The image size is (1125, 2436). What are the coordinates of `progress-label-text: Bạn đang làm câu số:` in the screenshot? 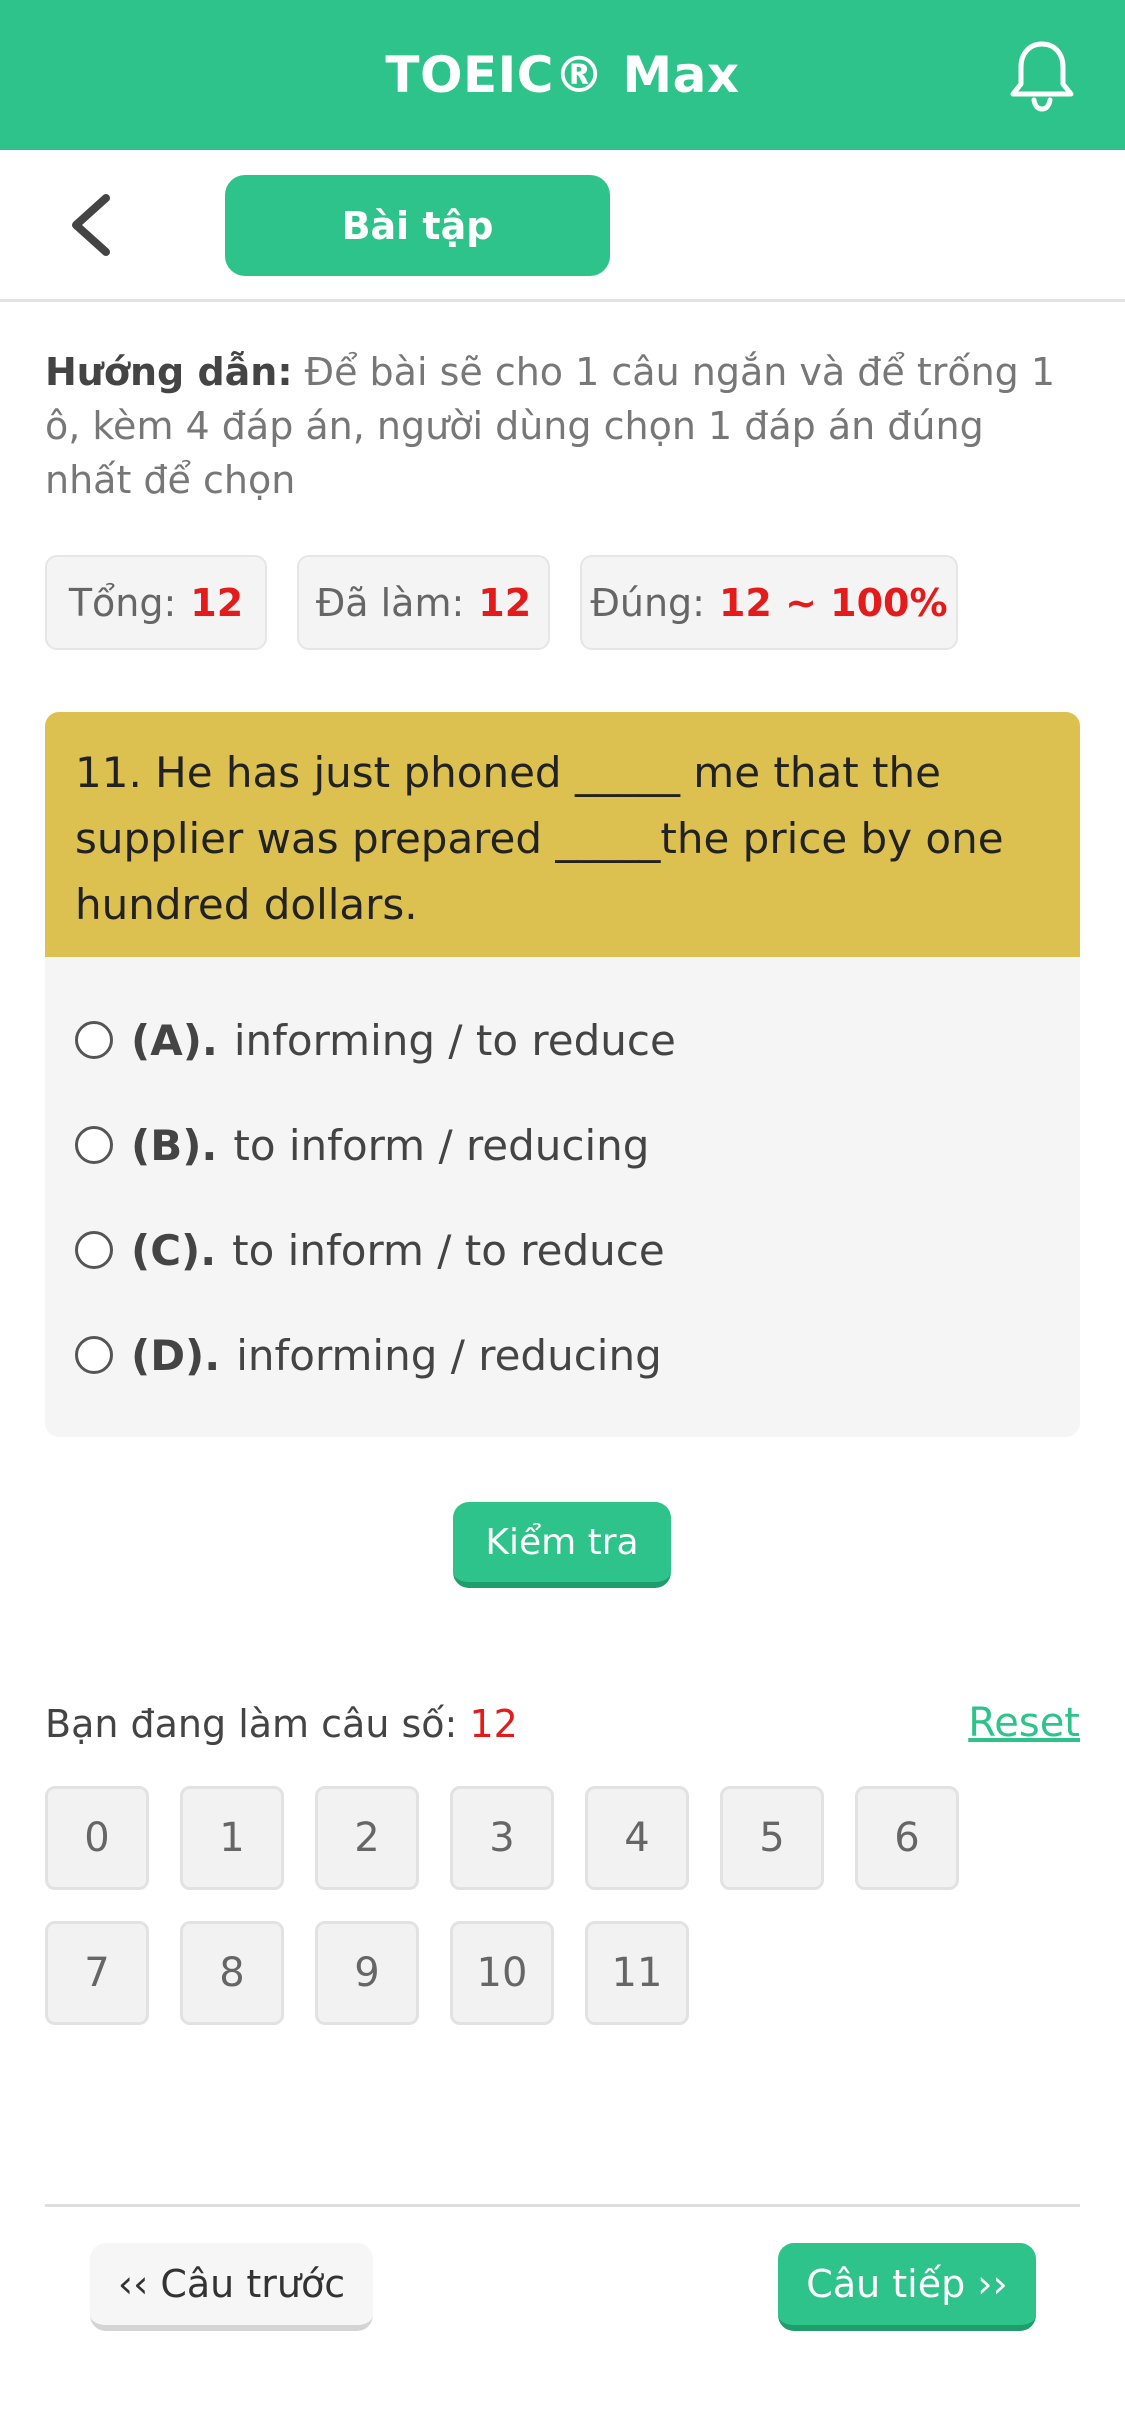 It's located at (251, 1724).